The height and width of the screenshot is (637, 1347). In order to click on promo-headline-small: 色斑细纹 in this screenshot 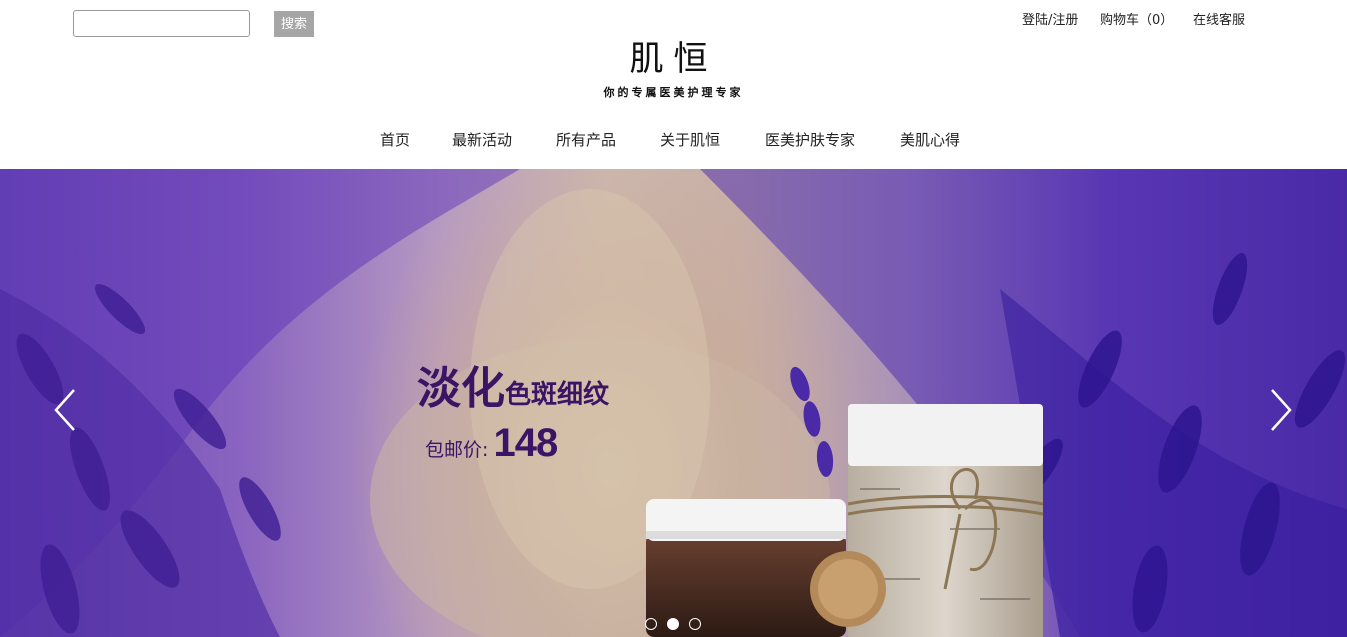, I will do `click(557, 395)`.